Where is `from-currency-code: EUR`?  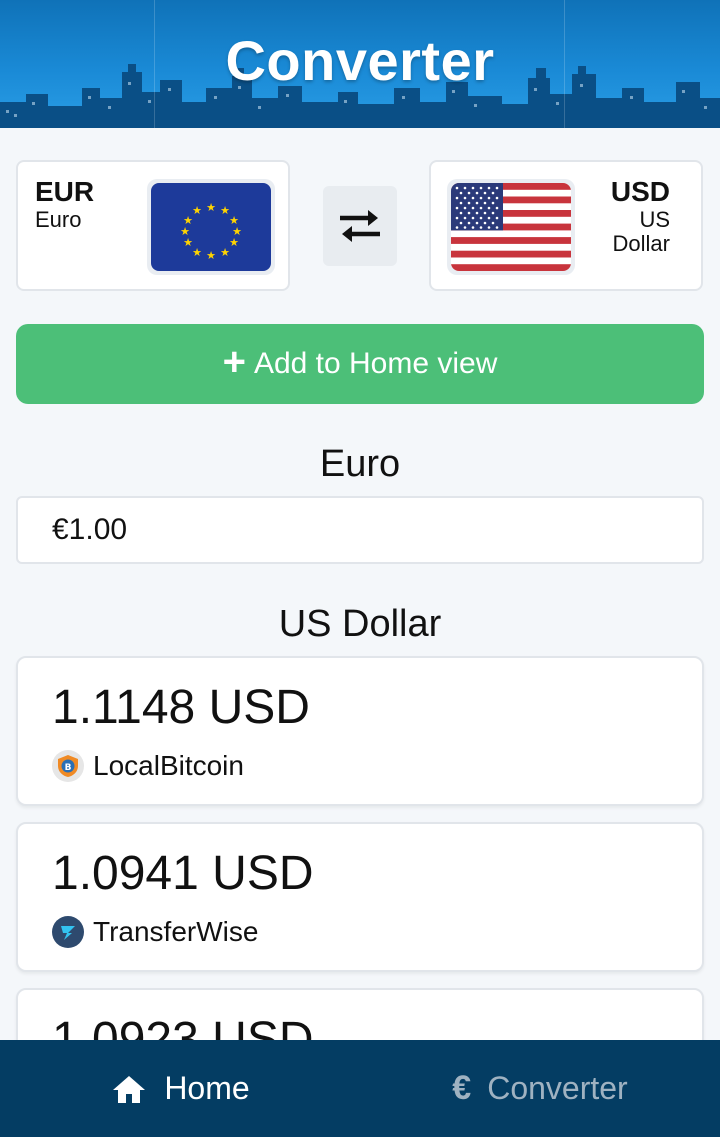 from-currency-code: EUR is located at coordinates (65, 191).